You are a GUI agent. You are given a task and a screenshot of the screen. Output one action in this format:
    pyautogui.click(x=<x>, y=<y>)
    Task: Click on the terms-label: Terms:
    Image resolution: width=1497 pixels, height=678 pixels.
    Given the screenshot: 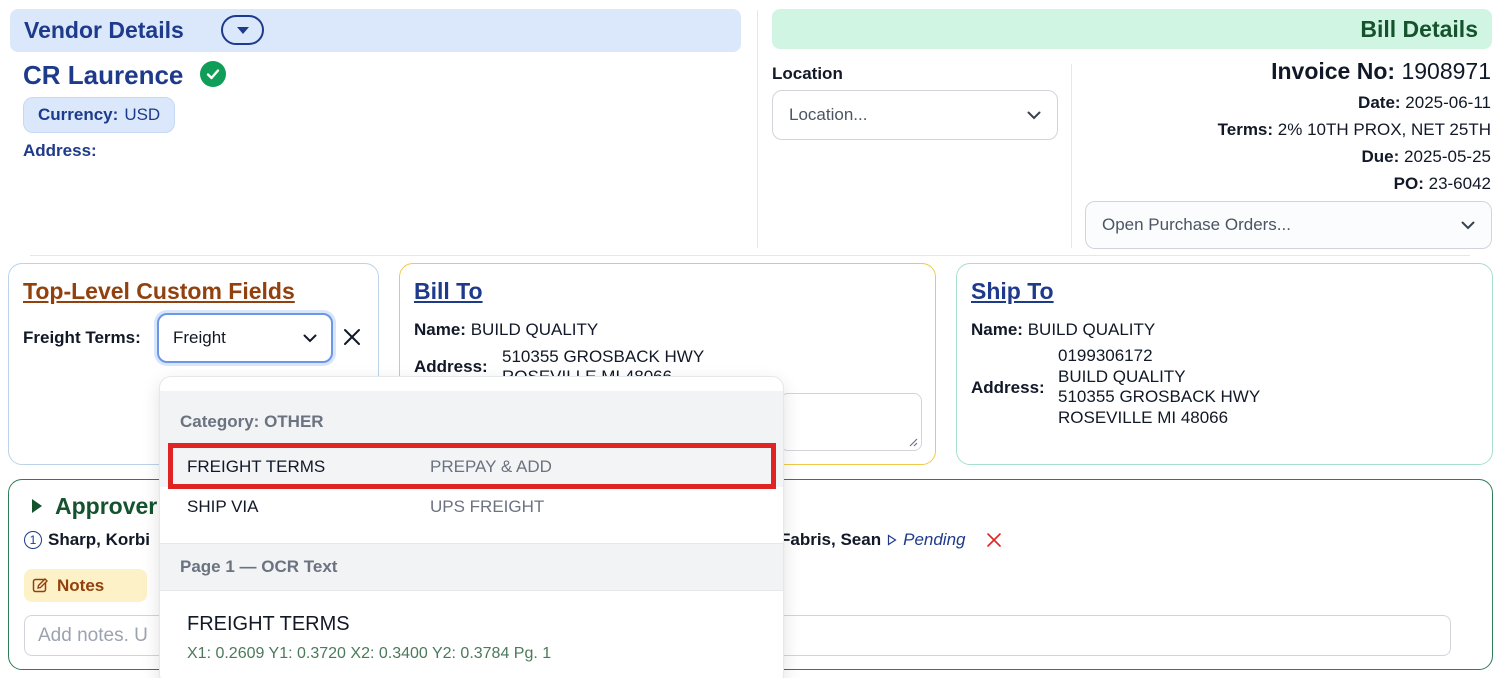 What is the action you would take?
    pyautogui.click(x=1245, y=129)
    